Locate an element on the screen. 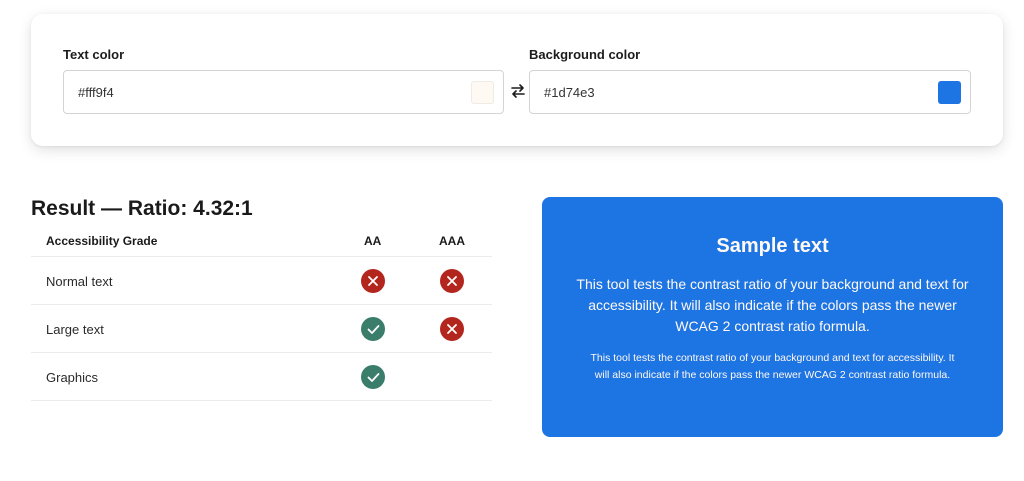 This screenshot has height=481, width=1024. swap-arrows-icon is located at coordinates (518, 91).